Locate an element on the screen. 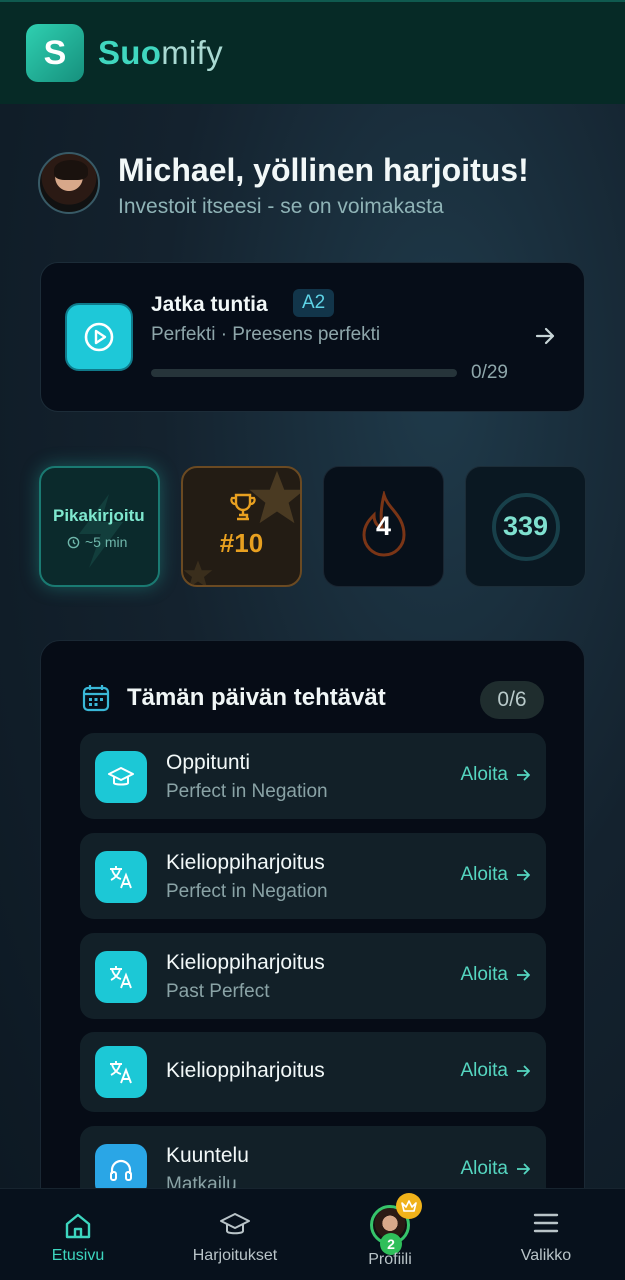 The image size is (625, 1280). brand-name-part1: Suo is located at coordinates (130, 52).